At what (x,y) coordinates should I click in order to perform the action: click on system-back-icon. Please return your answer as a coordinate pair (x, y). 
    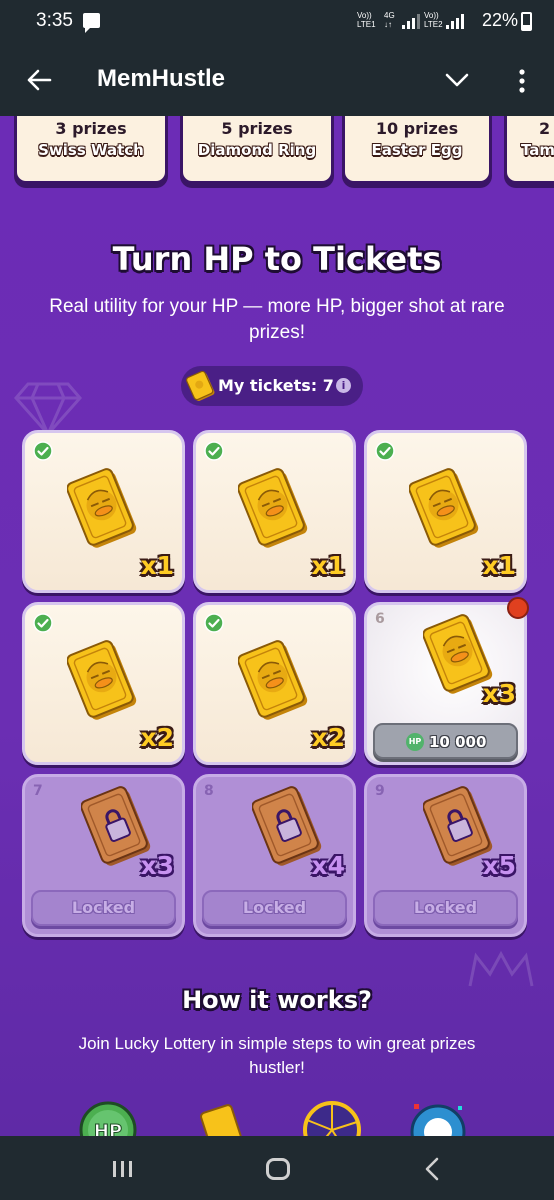
    Looking at the image, I should click on (432, 1169).